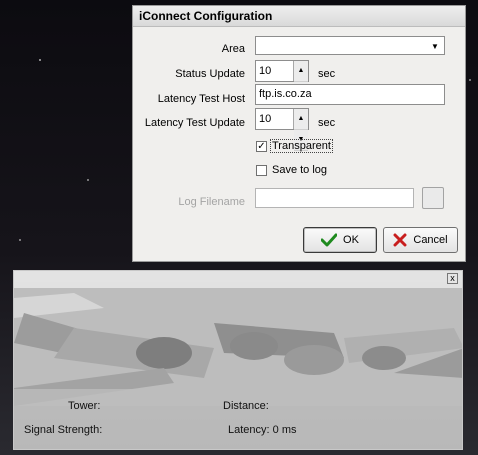  Describe the element at coordinates (261, 146) in the screenshot. I see `transparent-checkbox: ✓` at that location.